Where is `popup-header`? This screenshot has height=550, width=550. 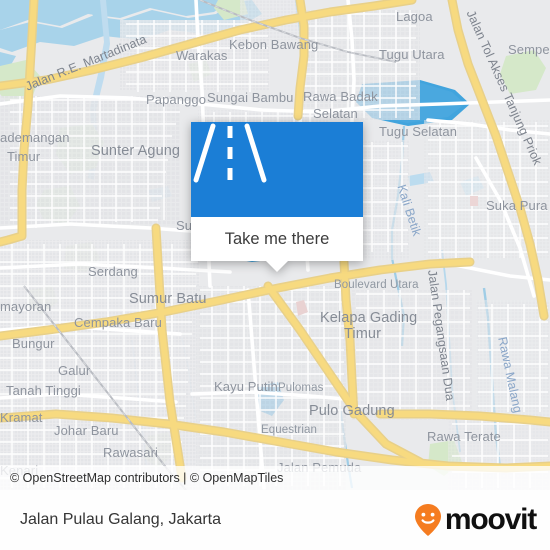
popup-header is located at coordinates (277, 169).